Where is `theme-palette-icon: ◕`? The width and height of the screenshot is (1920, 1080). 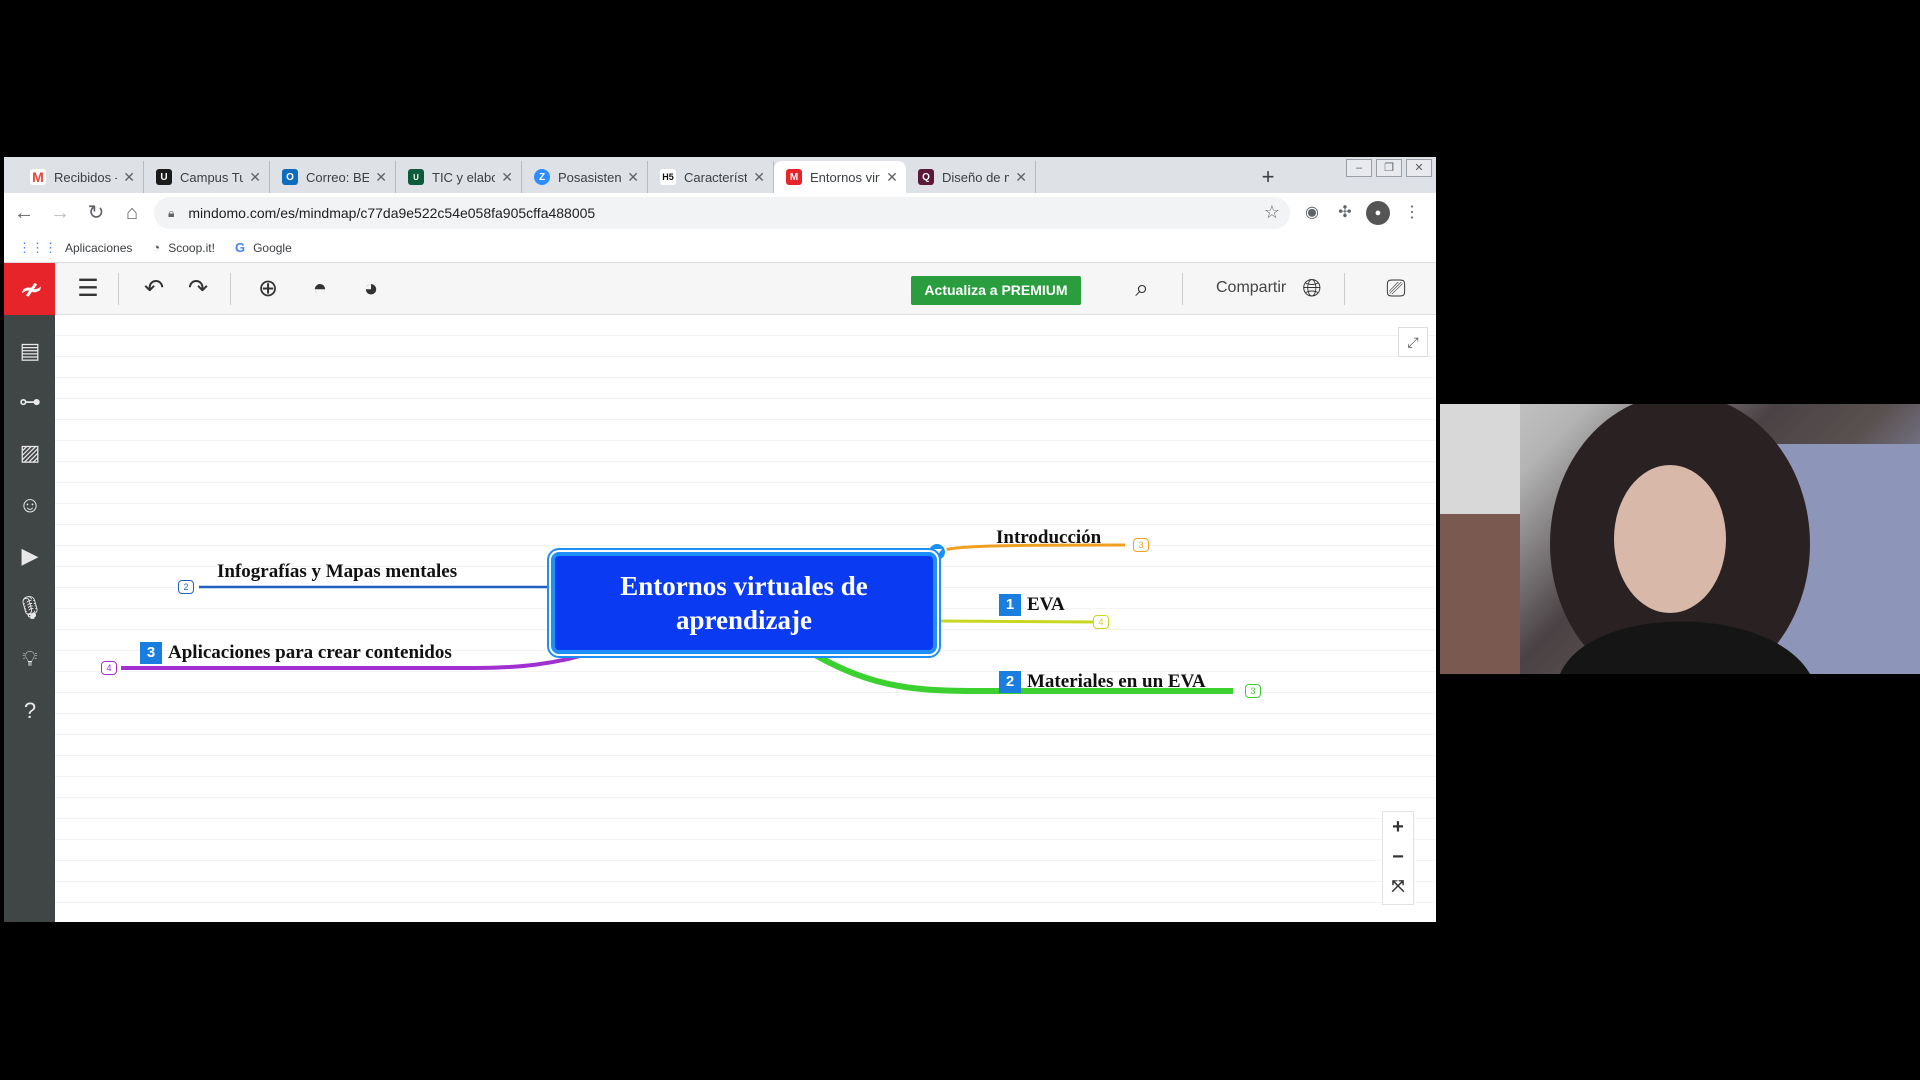
theme-palette-icon: ◕ is located at coordinates (371, 289).